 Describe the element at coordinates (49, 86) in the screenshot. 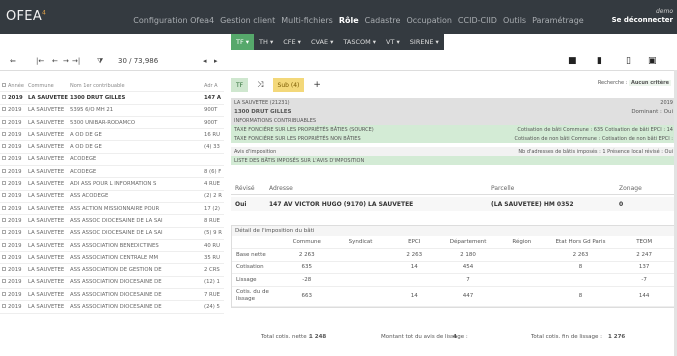

I see `column-header: Commune` at that location.